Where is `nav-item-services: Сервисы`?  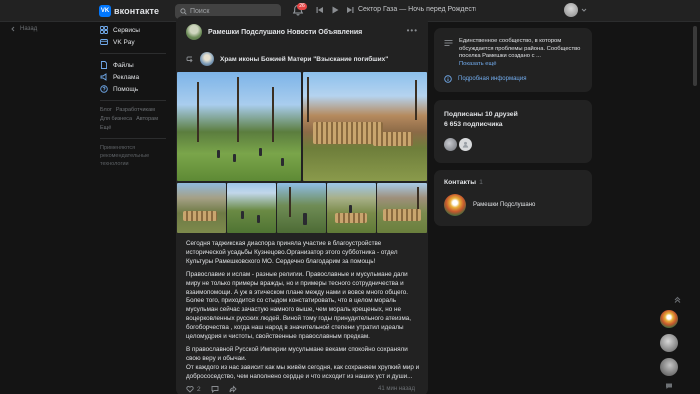 nav-item-services: Сервисы is located at coordinates (135, 30).